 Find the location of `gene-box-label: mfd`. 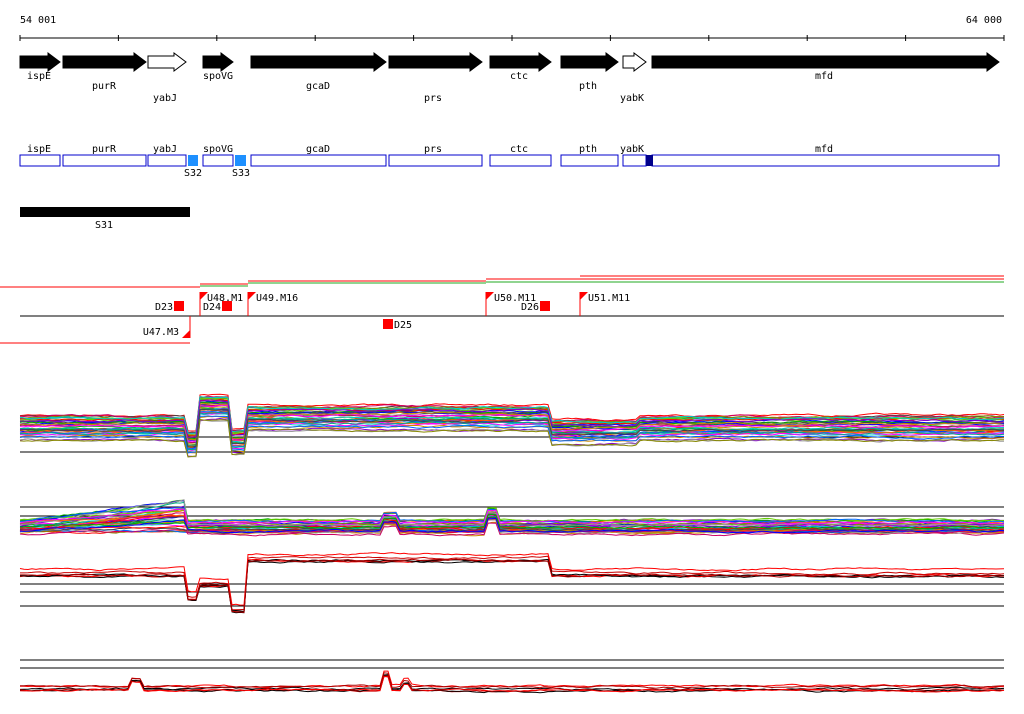

gene-box-label: mfd is located at coordinates (824, 149).